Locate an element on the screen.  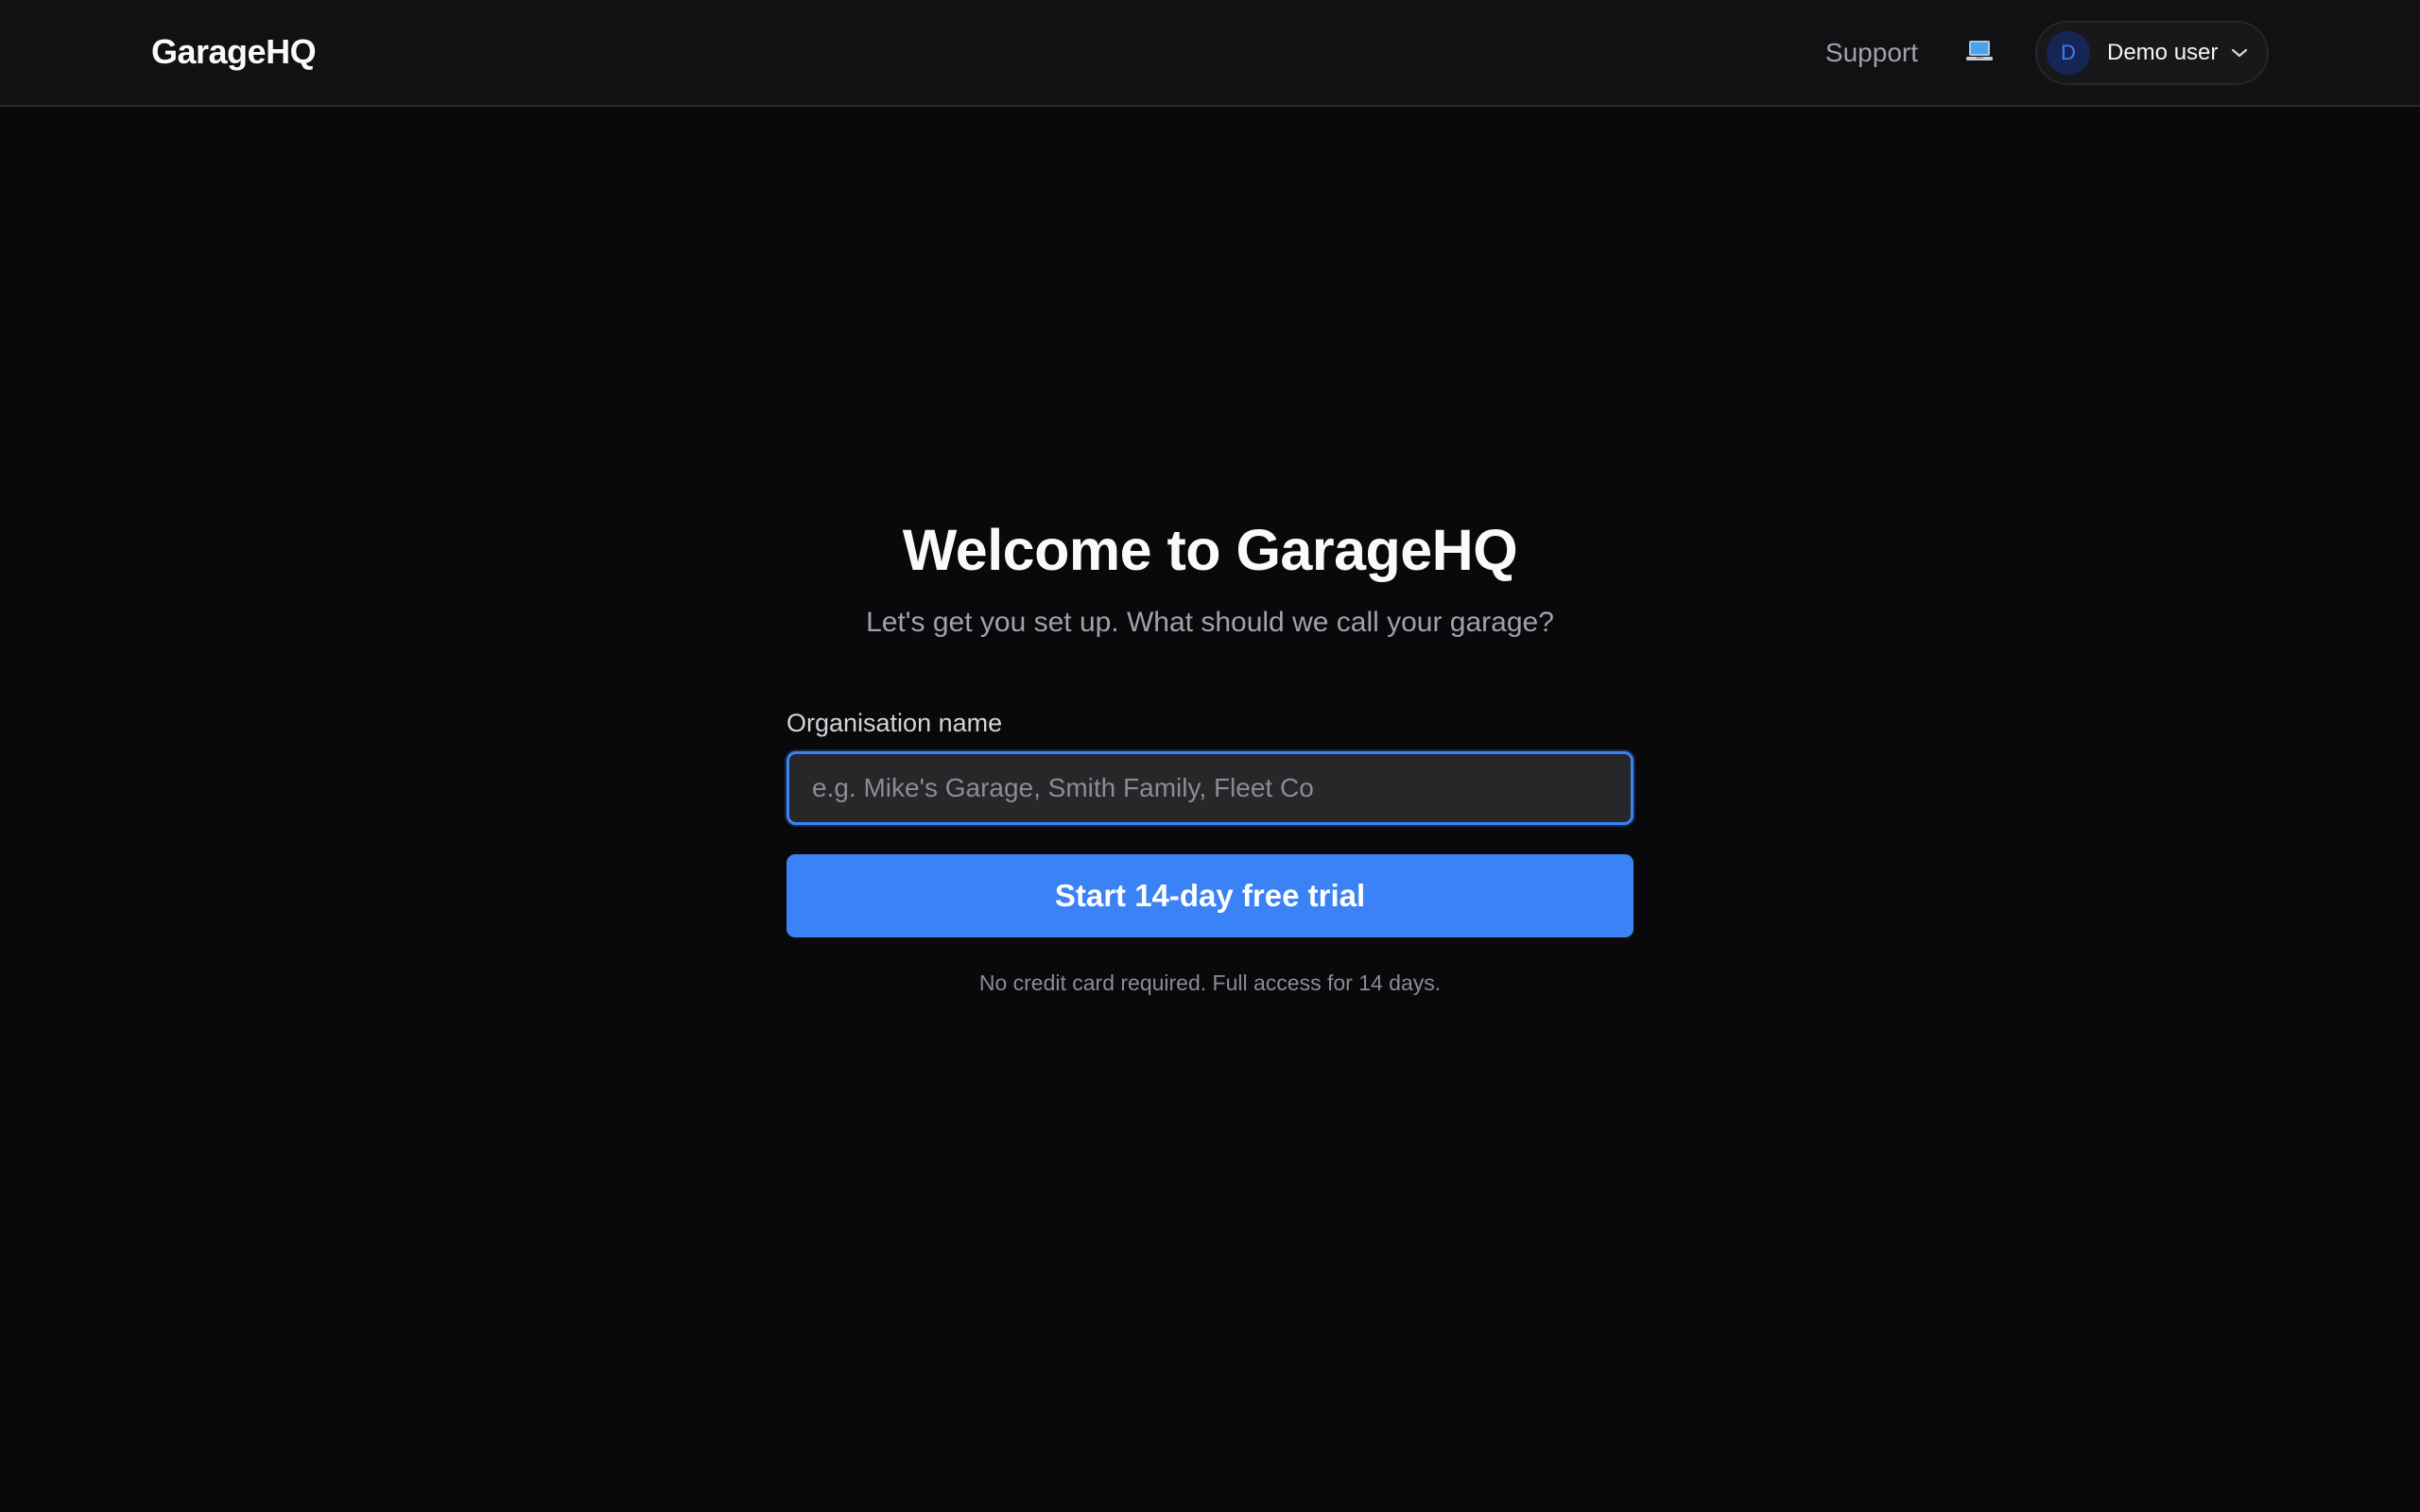
support-link: Support is located at coordinates (1872, 53).